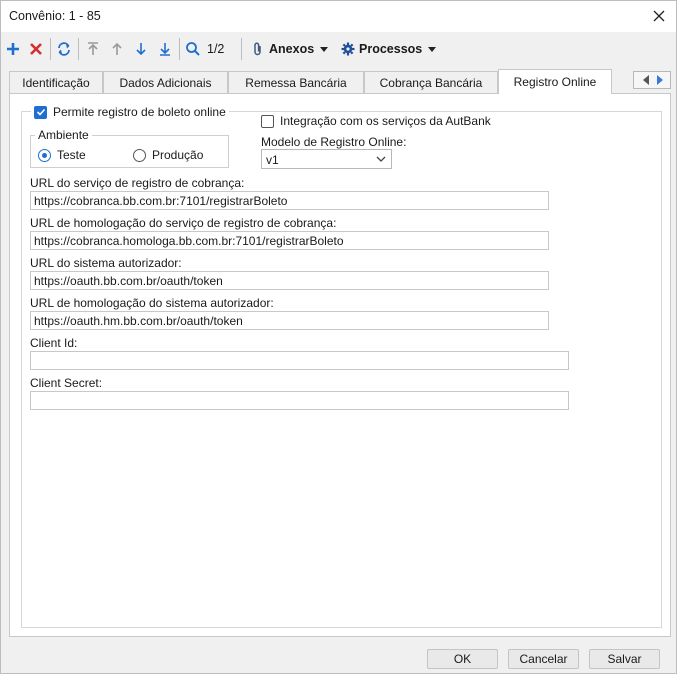  Describe the element at coordinates (385, 121) in the screenshot. I see `integracao-label: Integração com os serviços da AutBank` at that location.